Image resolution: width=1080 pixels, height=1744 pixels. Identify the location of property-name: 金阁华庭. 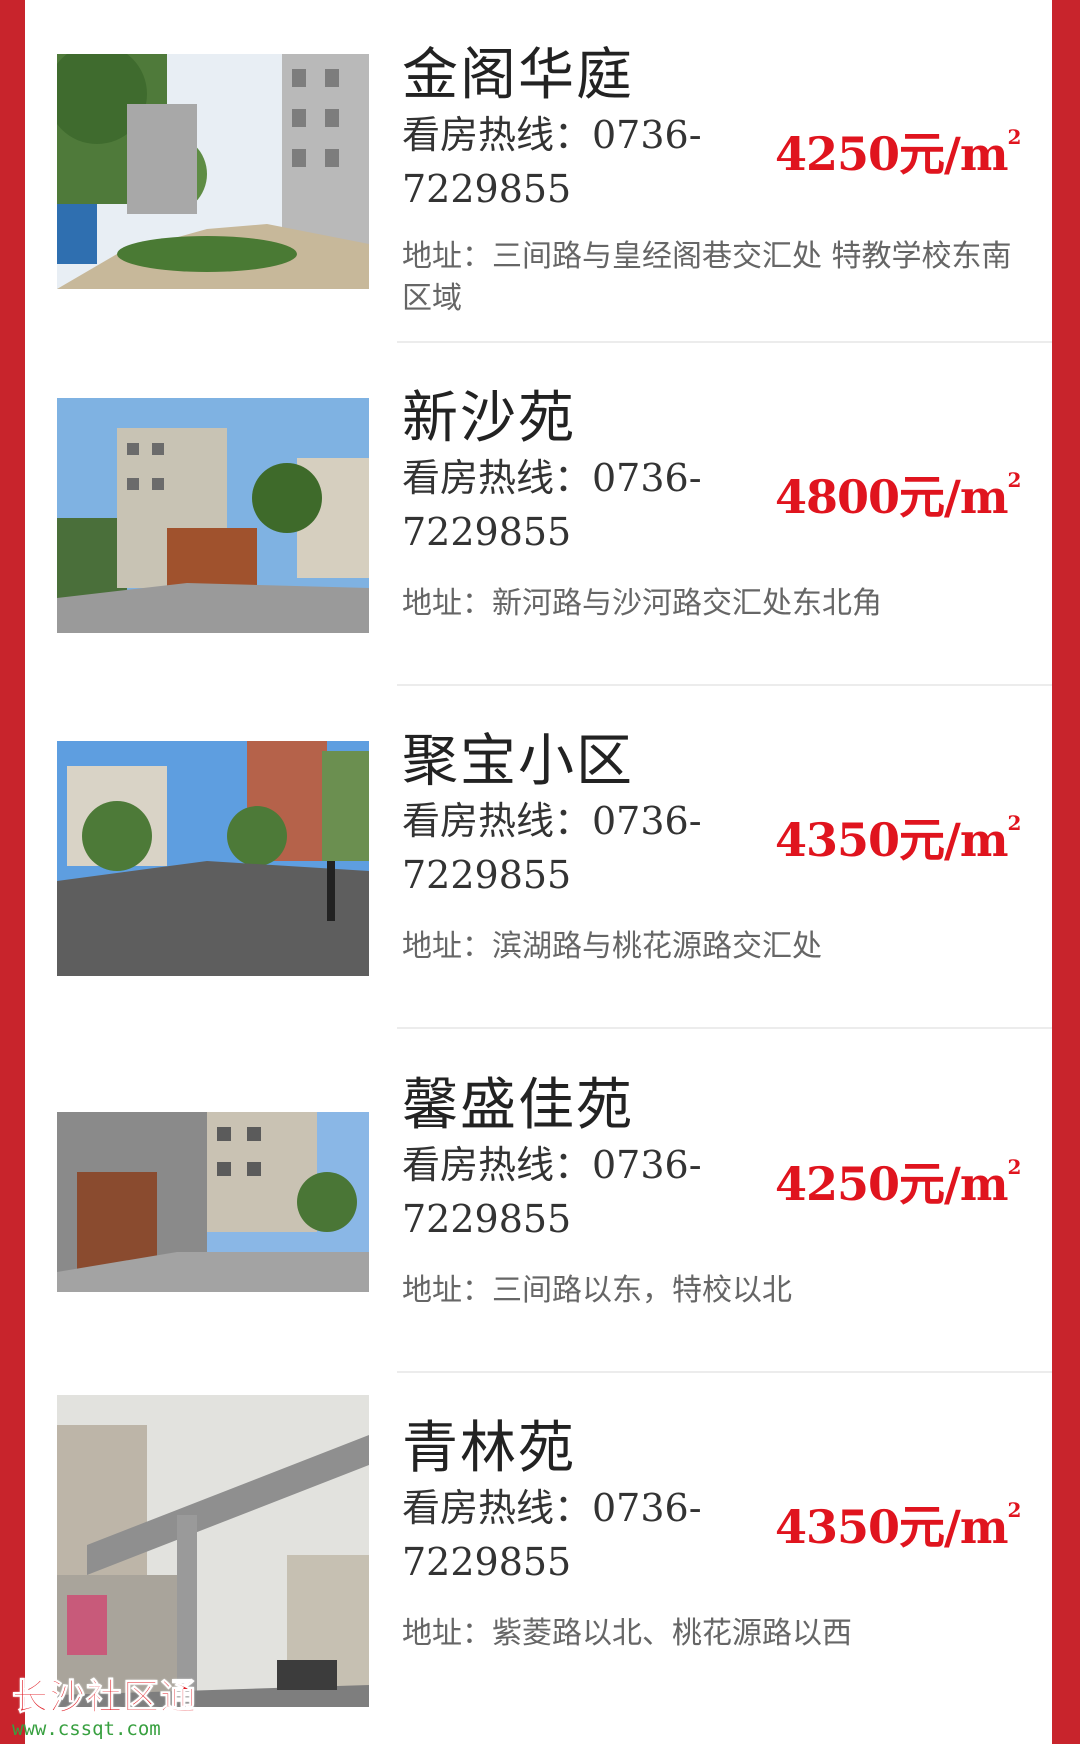
(518, 75).